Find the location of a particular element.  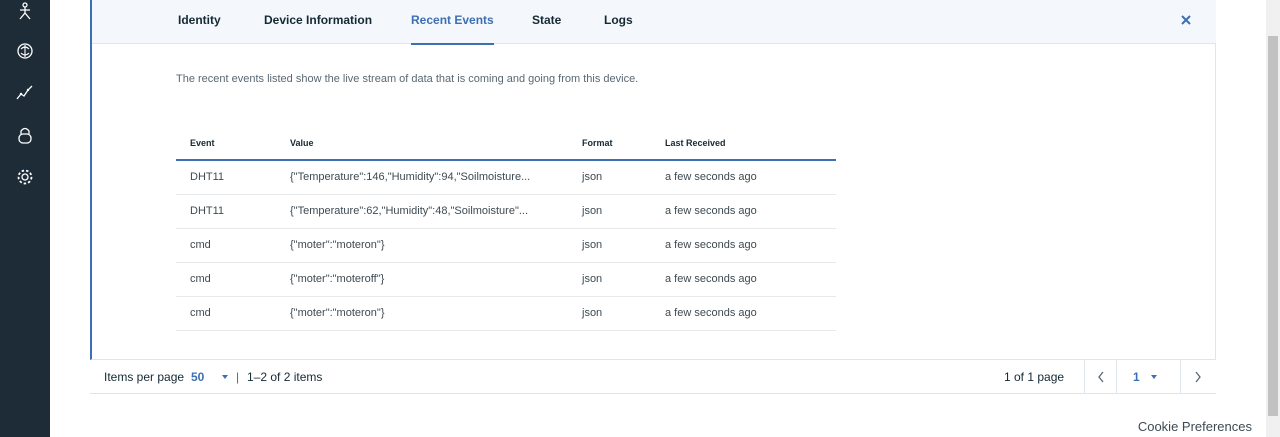

table-header-row: Event Value Format Last Received is located at coordinates (506, 143).